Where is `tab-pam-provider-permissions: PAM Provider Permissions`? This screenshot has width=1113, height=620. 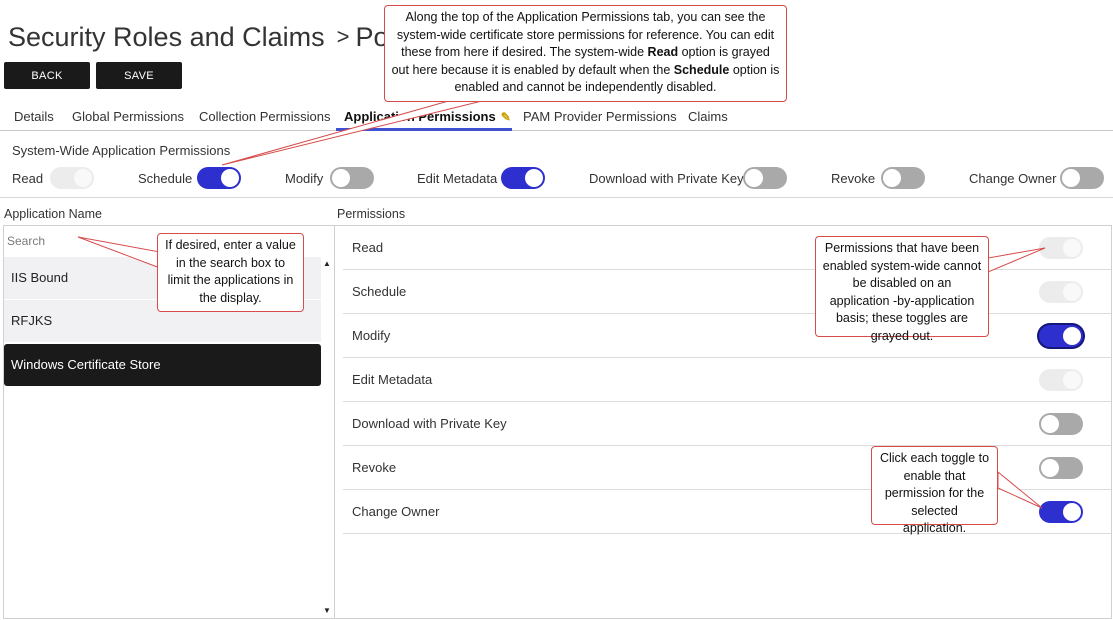 tab-pam-provider-permissions: PAM Provider Permissions is located at coordinates (600, 116).